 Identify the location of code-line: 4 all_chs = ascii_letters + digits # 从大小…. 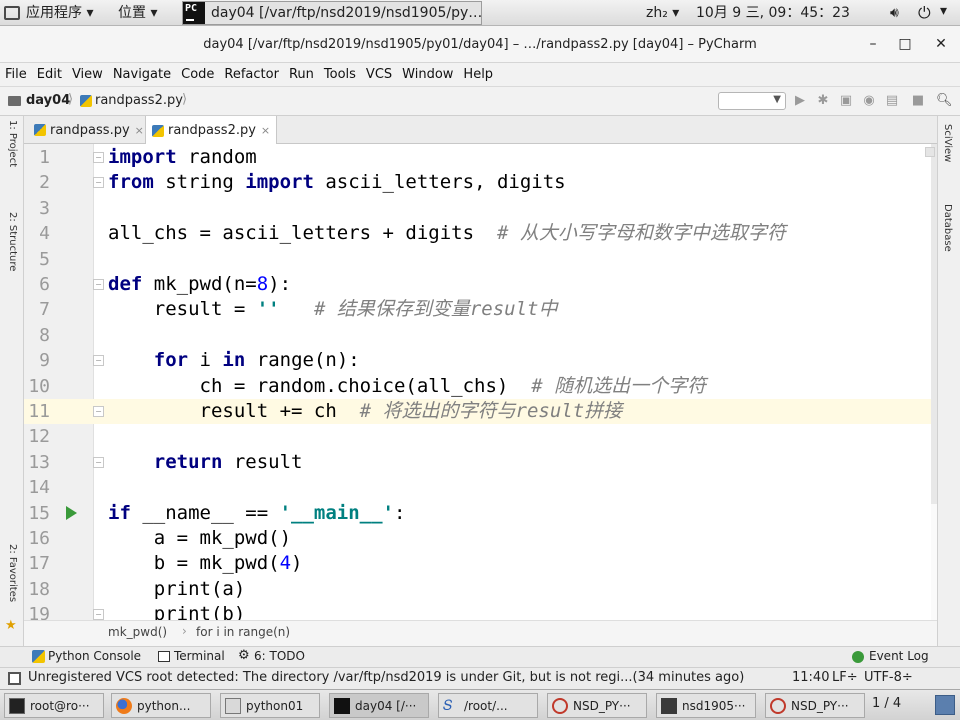
(480, 233).